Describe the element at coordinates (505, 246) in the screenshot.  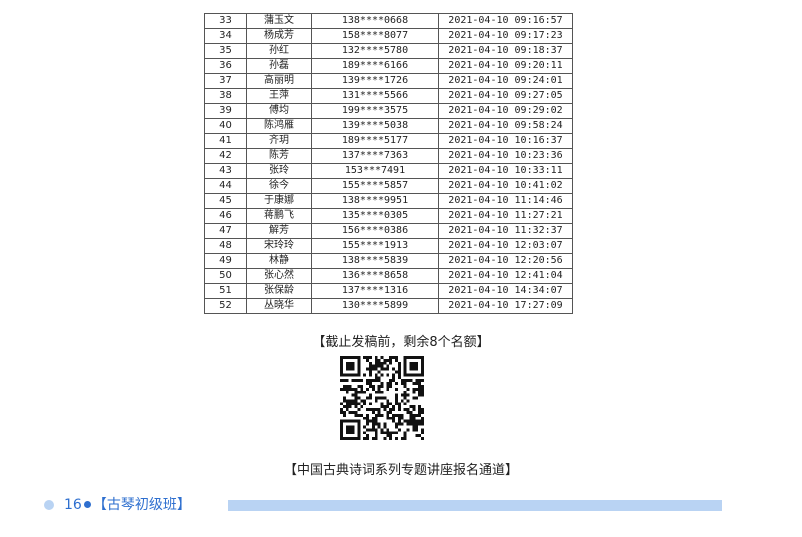
I see `cell-time: 2021-04-10 12:03:07` at that location.